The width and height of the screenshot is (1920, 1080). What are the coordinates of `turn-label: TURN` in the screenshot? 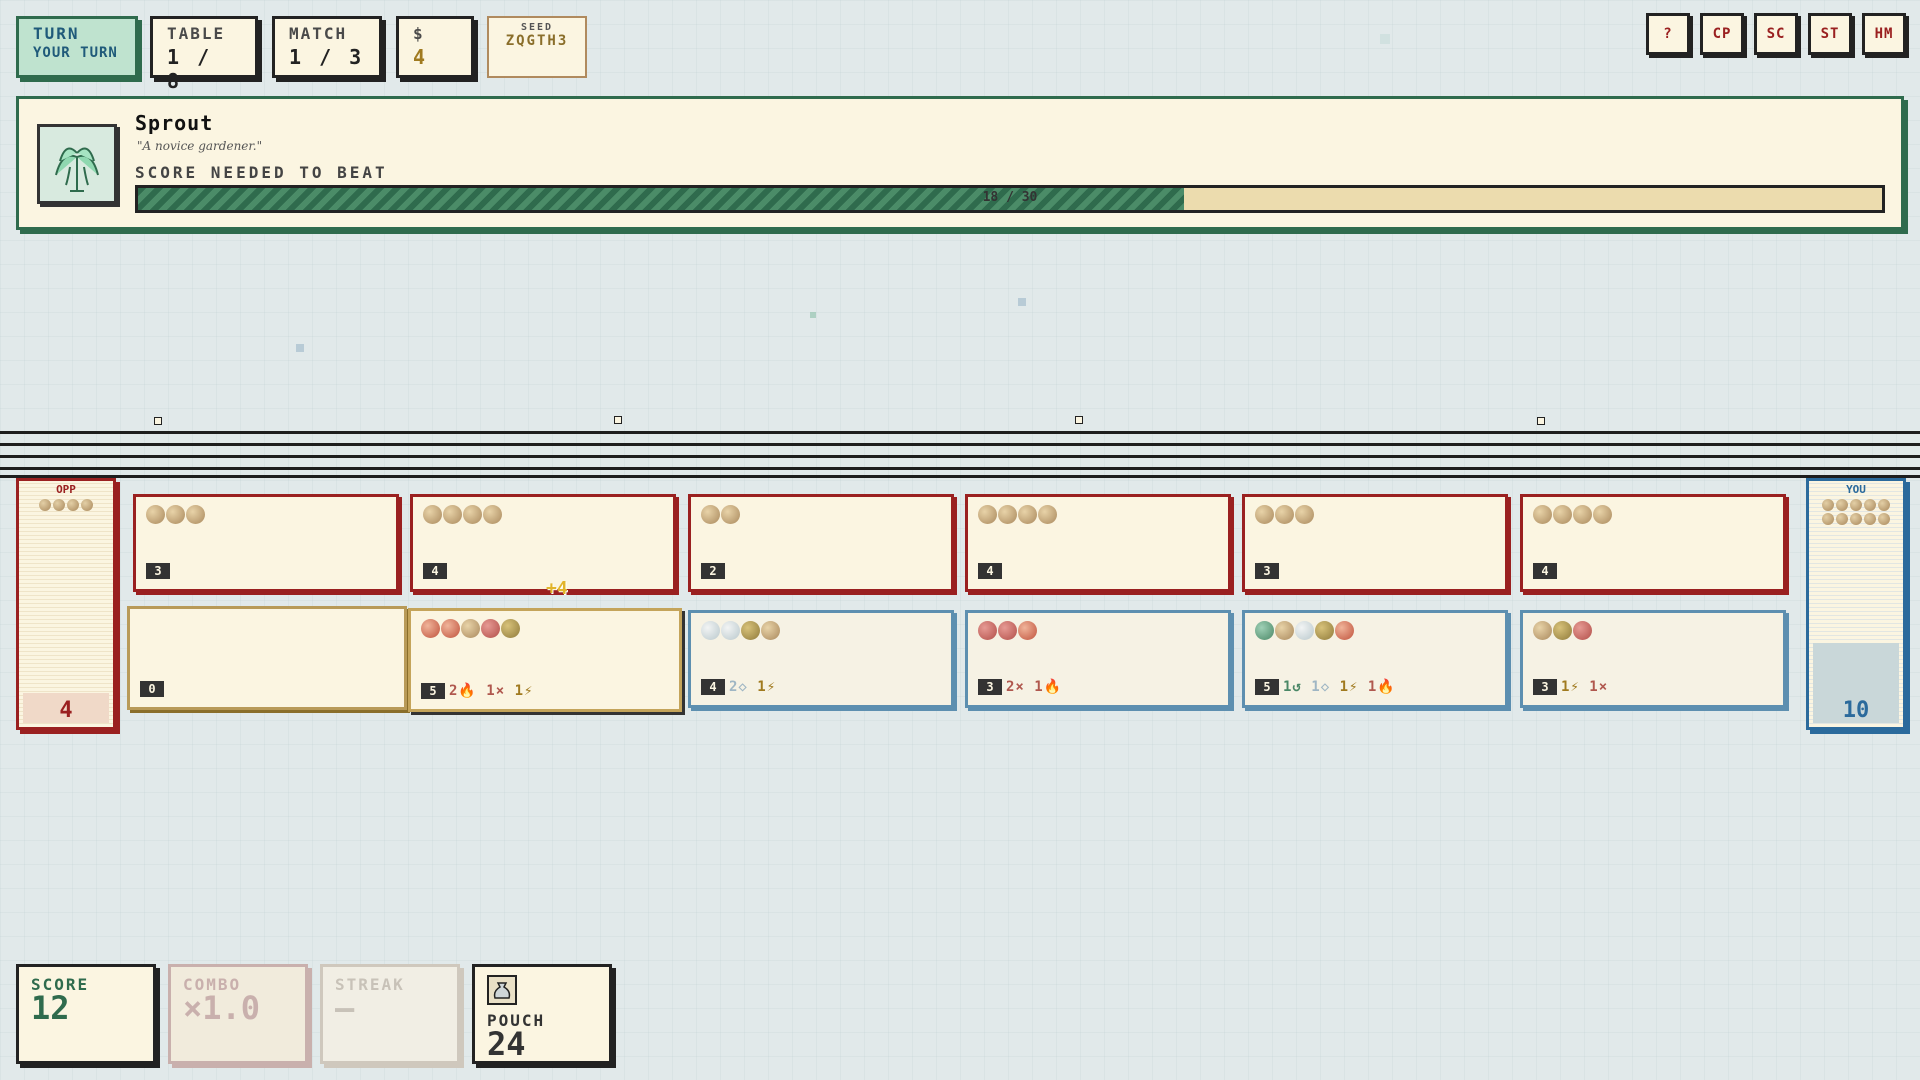 It's located at (56, 33).